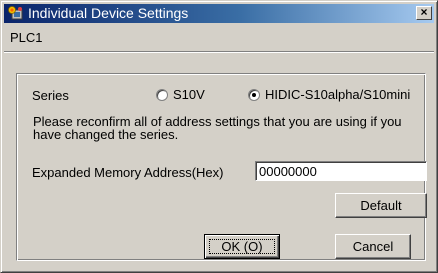  I want to click on memory-address-label: Expanded Memory Address(Hex), so click(128, 172).